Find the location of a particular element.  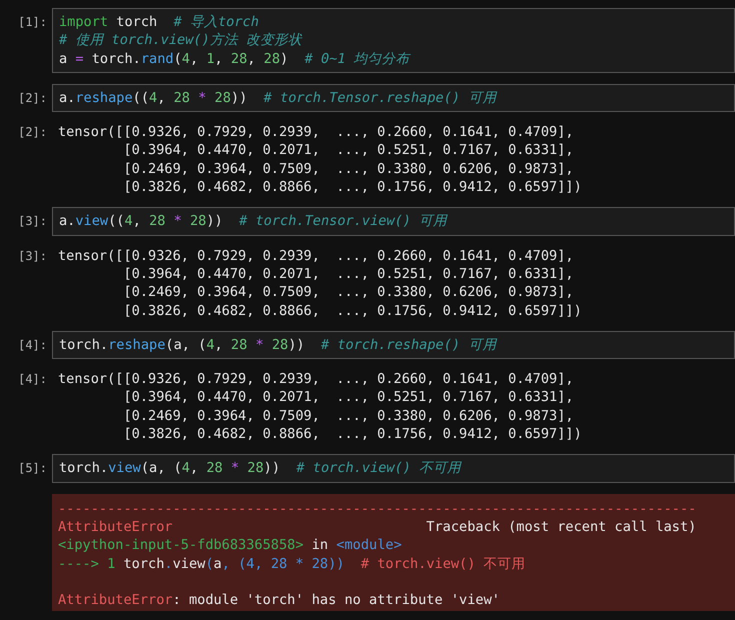

traceback-line: AttributeError Traceback (most recent call last) is located at coordinates (378, 527).